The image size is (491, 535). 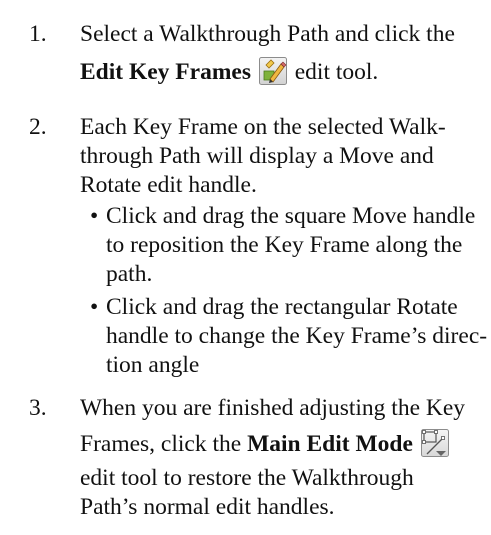 What do you see at coordinates (38, 127) in the screenshot?
I see `step-2-number: 2.` at bounding box center [38, 127].